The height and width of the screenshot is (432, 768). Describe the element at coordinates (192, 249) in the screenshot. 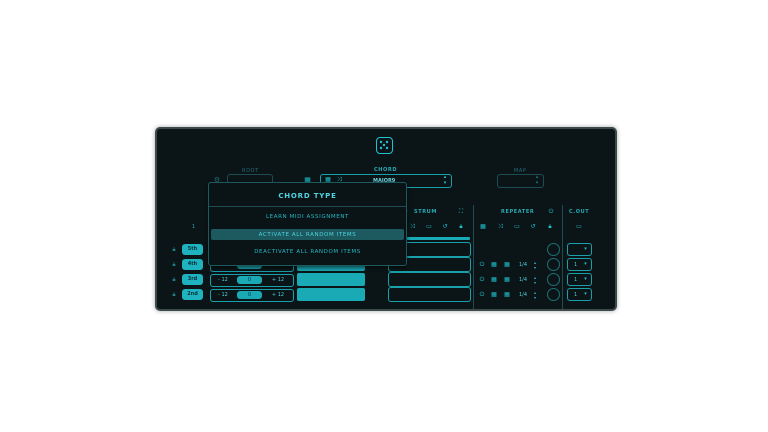

I see `degree-button: 5th` at that location.